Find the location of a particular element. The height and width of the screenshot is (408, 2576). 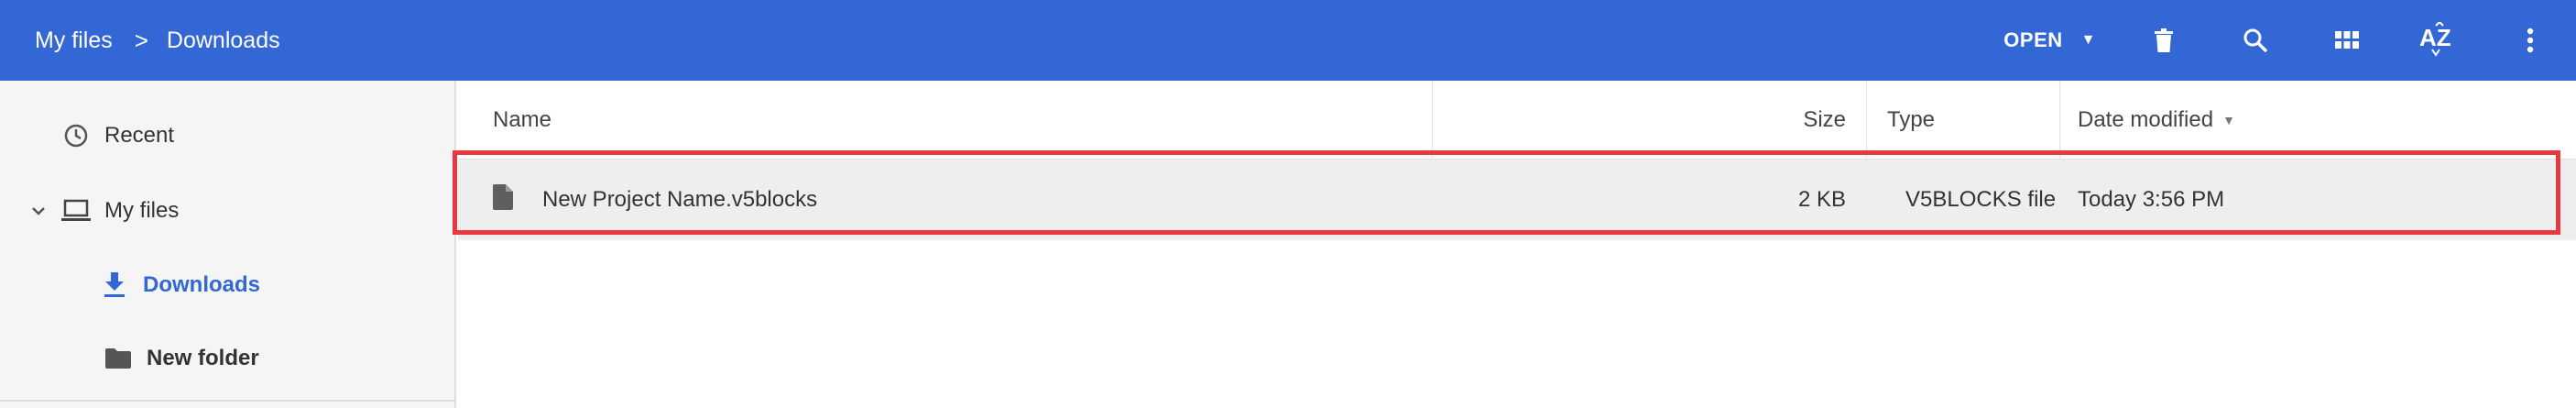

toolbar: OPEN ▼ AZ is located at coordinates (2279, 40).